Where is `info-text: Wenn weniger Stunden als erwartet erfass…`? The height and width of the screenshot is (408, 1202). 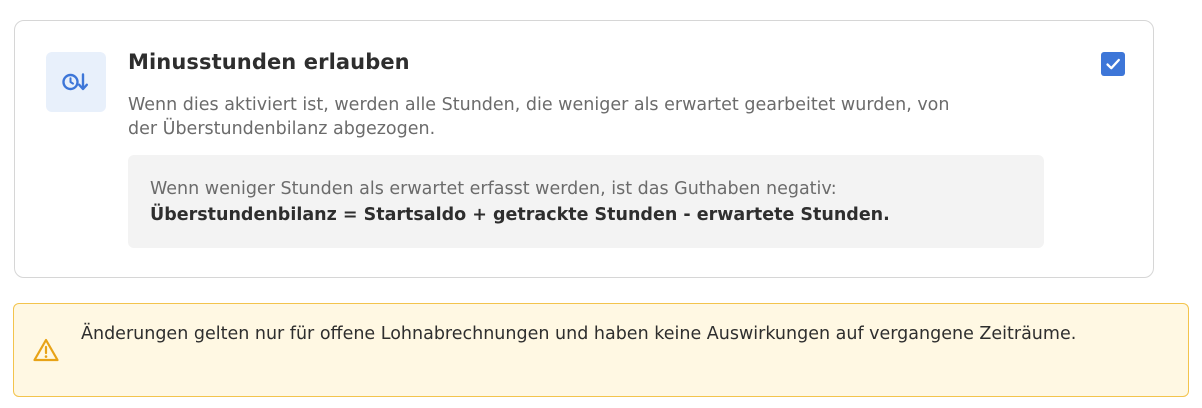 info-text: Wenn weniger Stunden als erwartet erfass… is located at coordinates (493, 189).